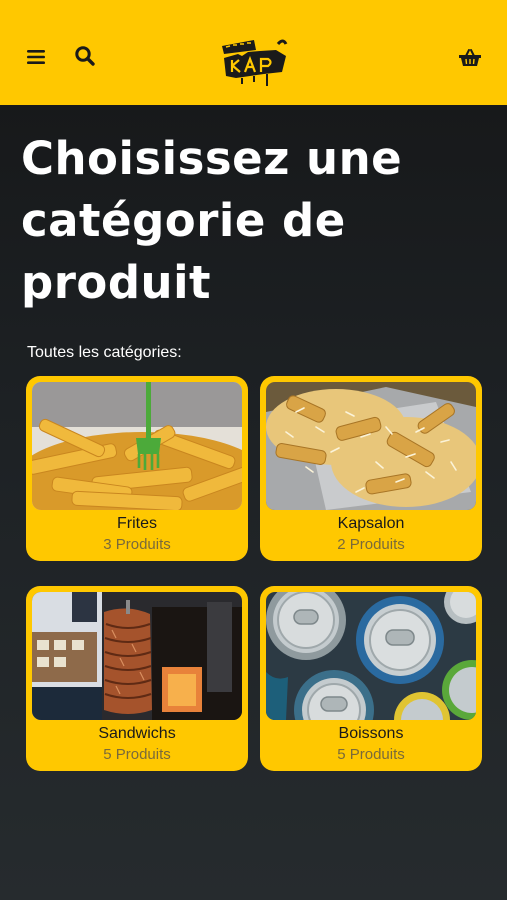 The image size is (507, 900). Describe the element at coordinates (137, 733) in the screenshot. I see `category-name: Sandwichs` at that location.